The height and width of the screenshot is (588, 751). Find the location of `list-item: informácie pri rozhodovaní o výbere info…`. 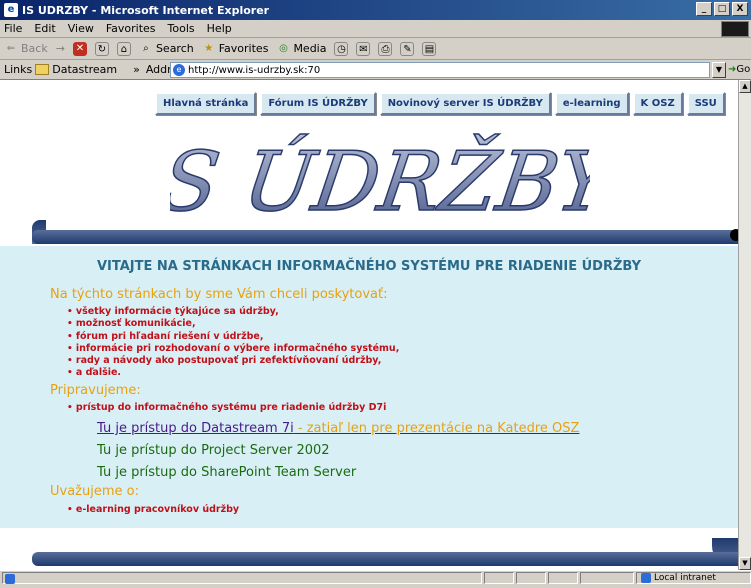

list-item: informácie pri rozhodovaní o výbere info… is located at coordinates (233, 349).